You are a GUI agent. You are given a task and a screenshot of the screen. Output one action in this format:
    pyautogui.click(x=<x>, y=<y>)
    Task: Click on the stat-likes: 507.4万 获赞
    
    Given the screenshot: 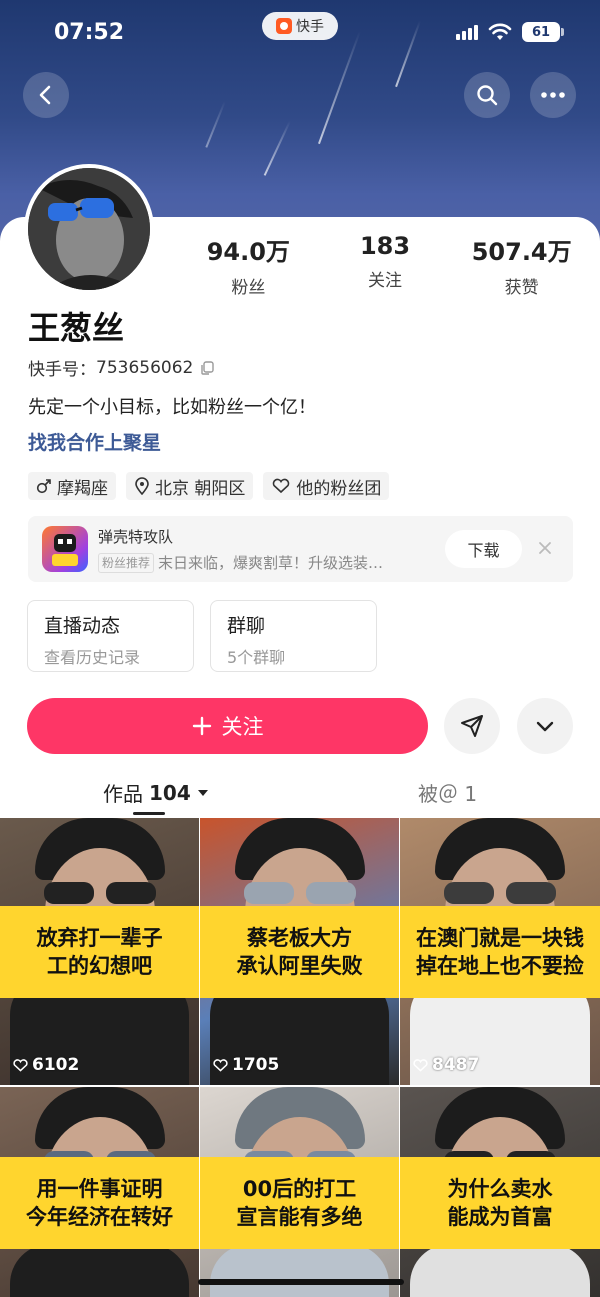 What is the action you would take?
    pyautogui.click(x=521, y=265)
    